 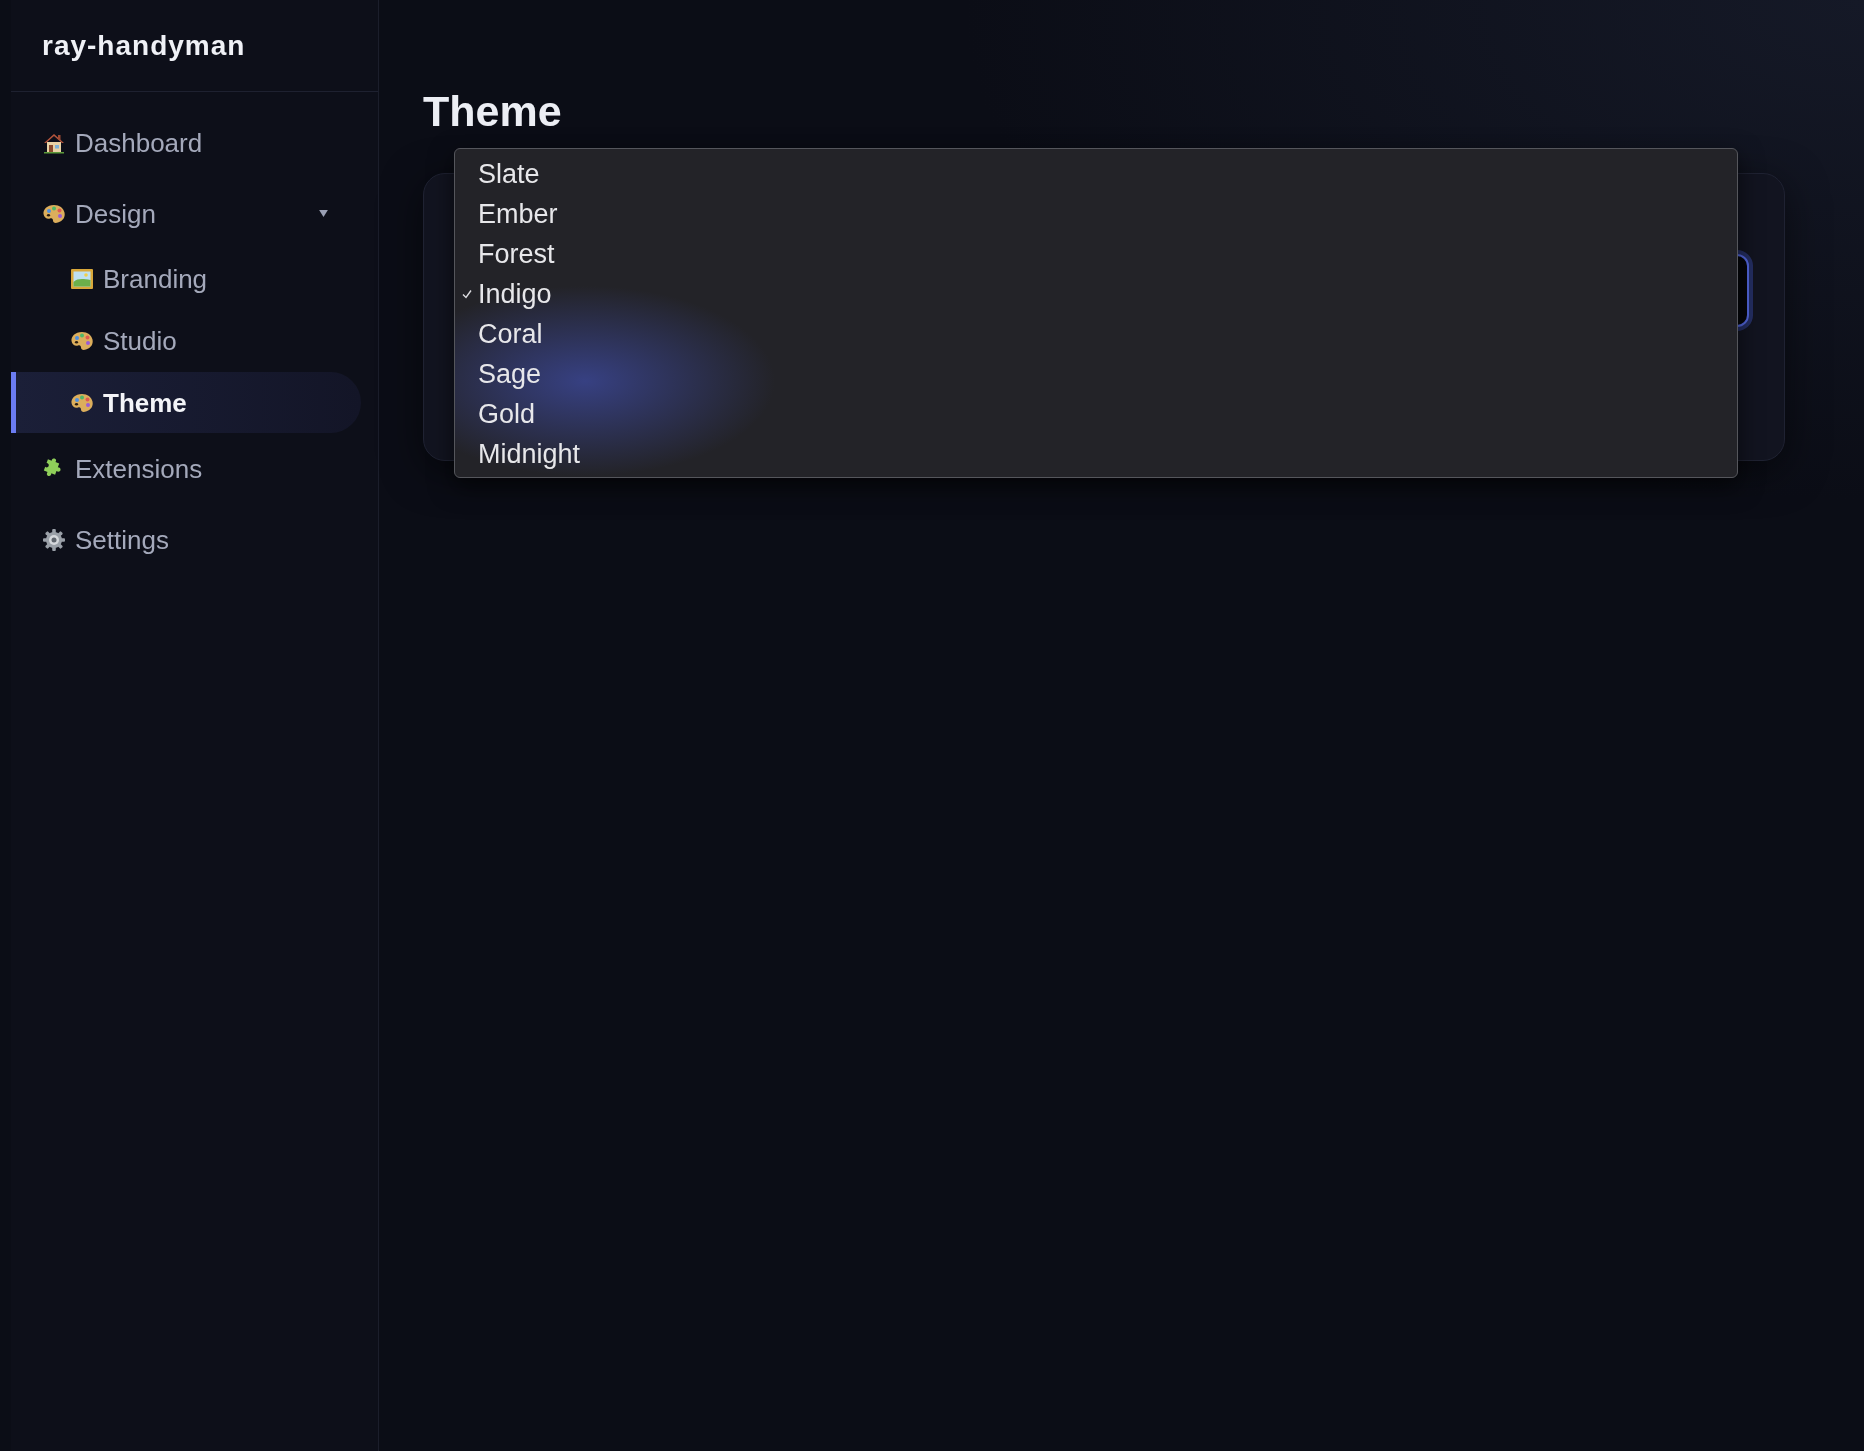 What do you see at coordinates (501, 374) in the screenshot?
I see `menu-option: Sage` at bounding box center [501, 374].